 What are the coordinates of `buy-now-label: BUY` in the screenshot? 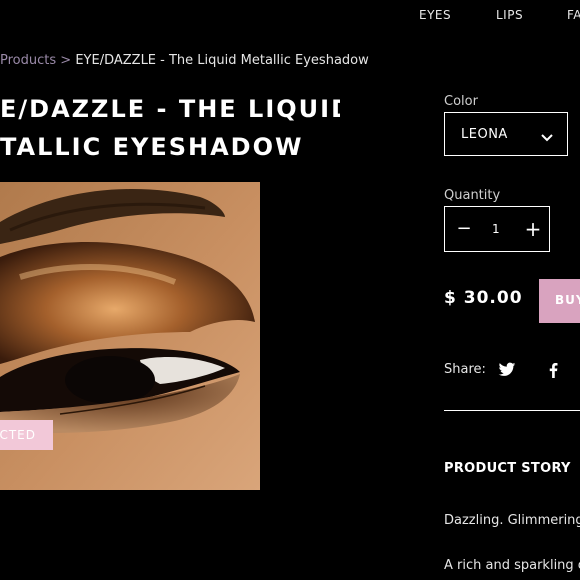 It's located at (567, 300).